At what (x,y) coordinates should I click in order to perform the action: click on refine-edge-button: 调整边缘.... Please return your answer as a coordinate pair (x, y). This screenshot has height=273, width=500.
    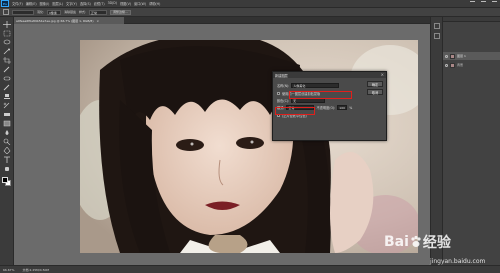
    Looking at the image, I should click on (120, 12).